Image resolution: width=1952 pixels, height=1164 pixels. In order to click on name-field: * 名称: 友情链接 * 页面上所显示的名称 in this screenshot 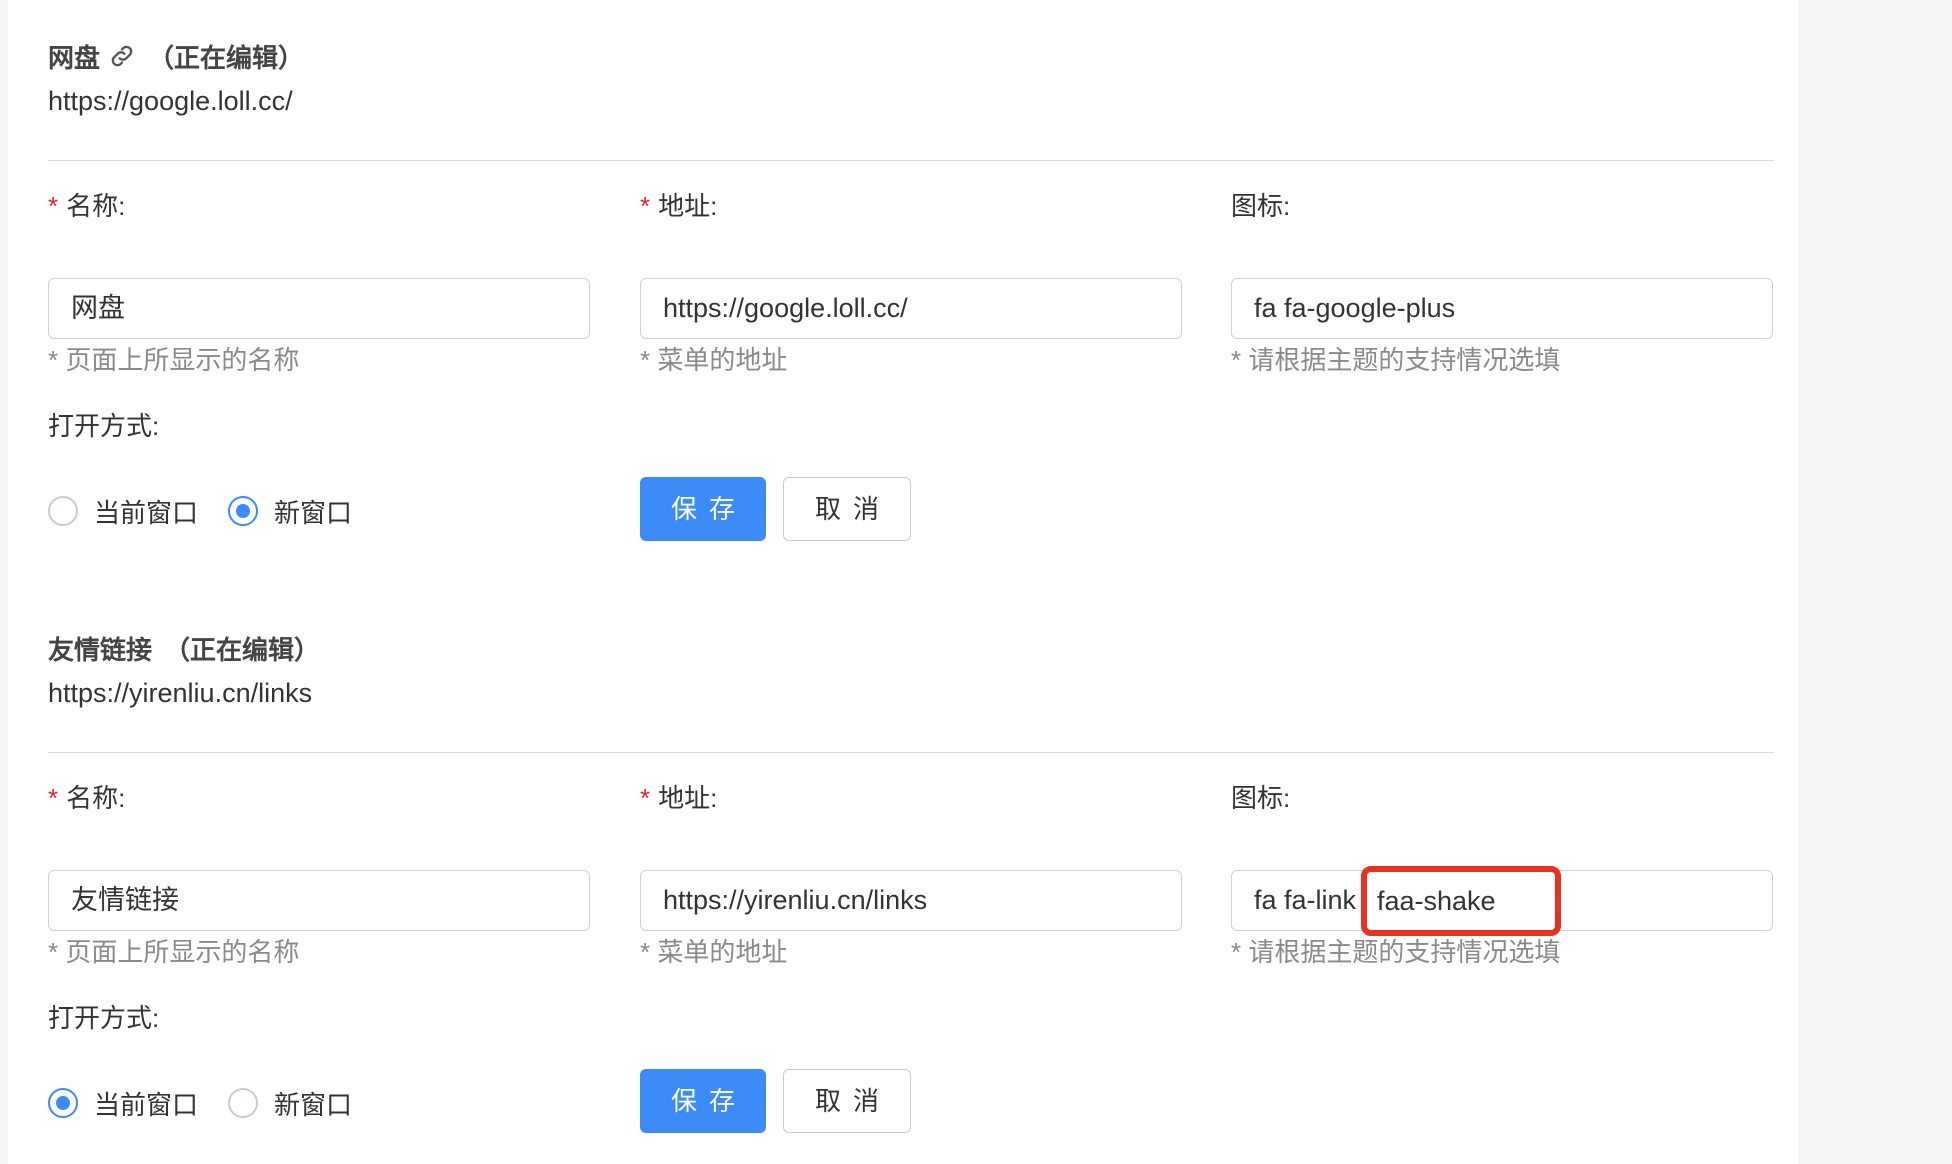, I will do `click(320, 872)`.